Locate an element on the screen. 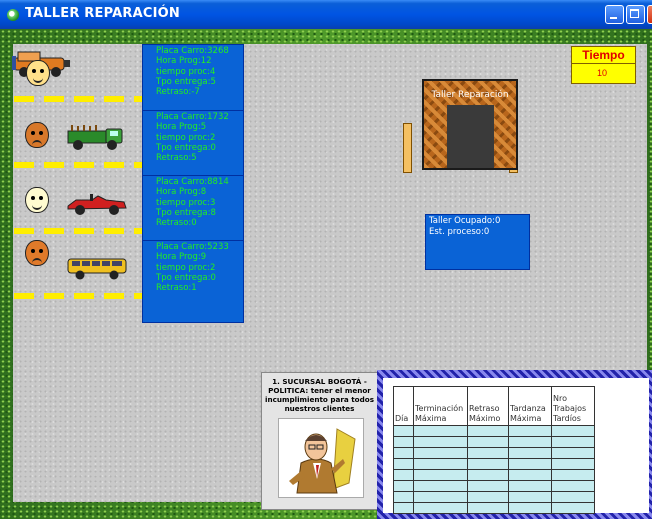 The height and width of the screenshot is (519, 652). delivery-time-text: Tpo entrega:0 is located at coordinates (186, 147).